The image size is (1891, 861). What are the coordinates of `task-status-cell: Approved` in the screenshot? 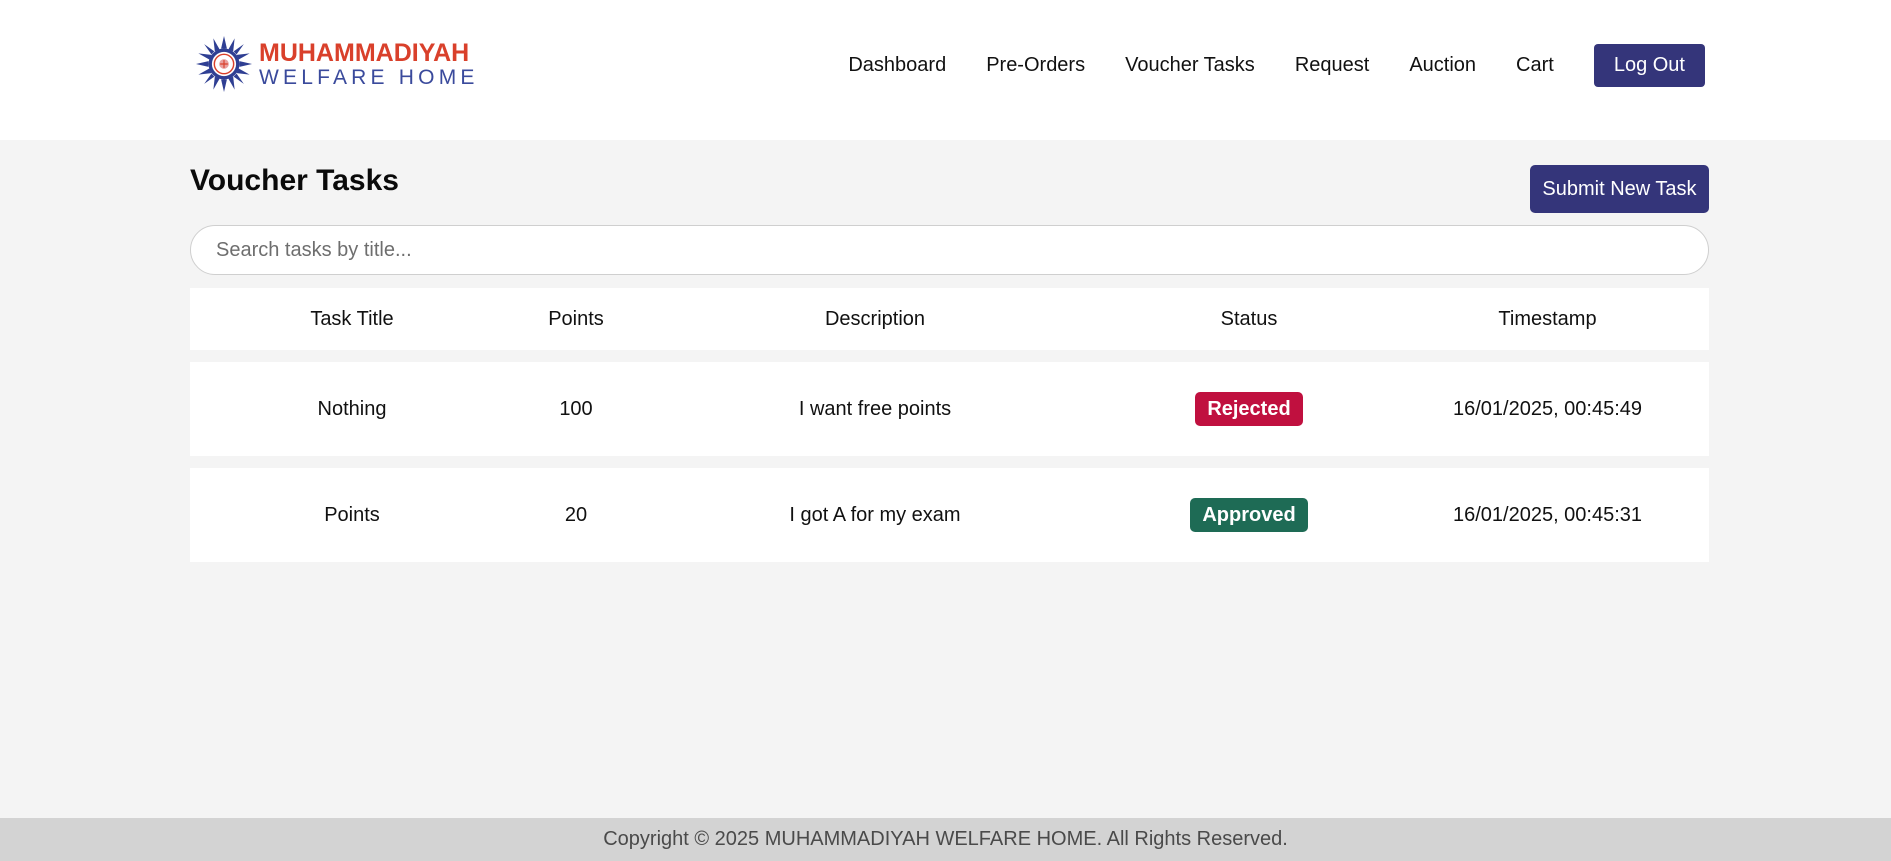 It's located at (1249, 515).